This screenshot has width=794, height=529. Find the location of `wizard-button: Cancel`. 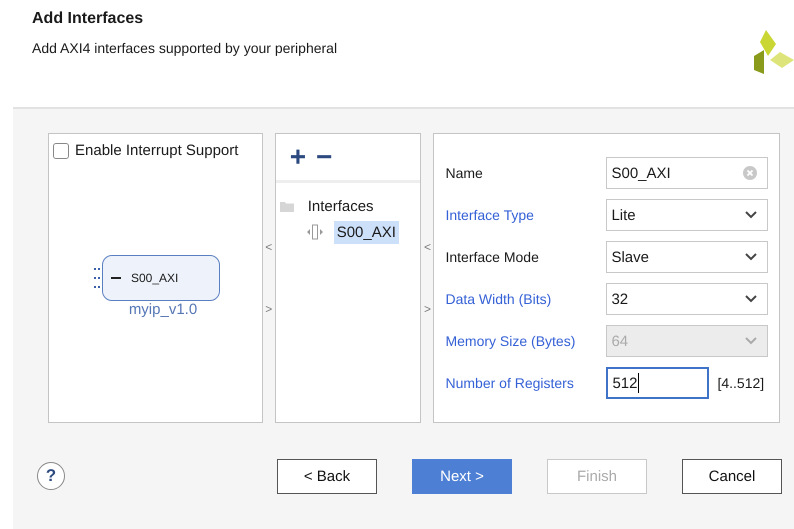

wizard-button: Cancel is located at coordinates (732, 476).